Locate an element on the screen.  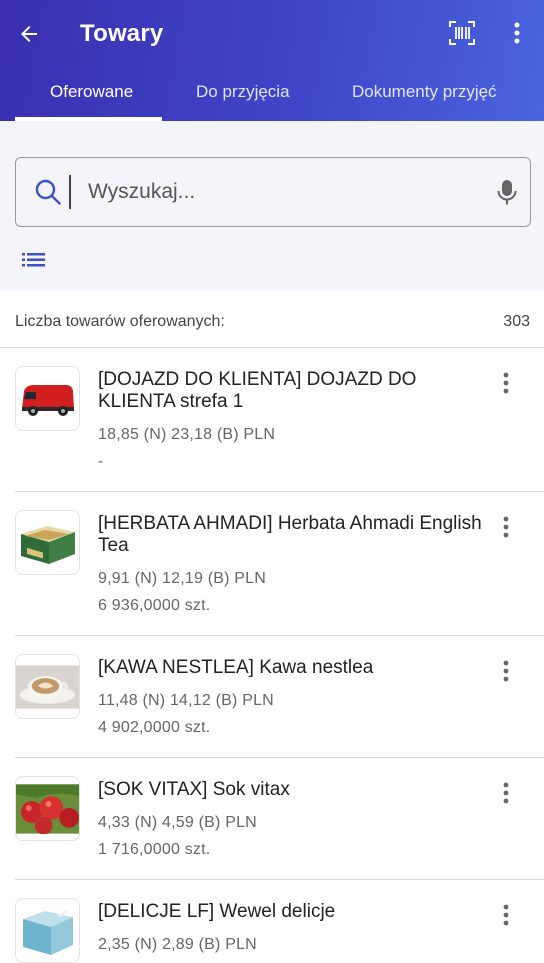
item-price: 2,35 (N) 2,89 (B) PLN is located at coordinates (177, 944).